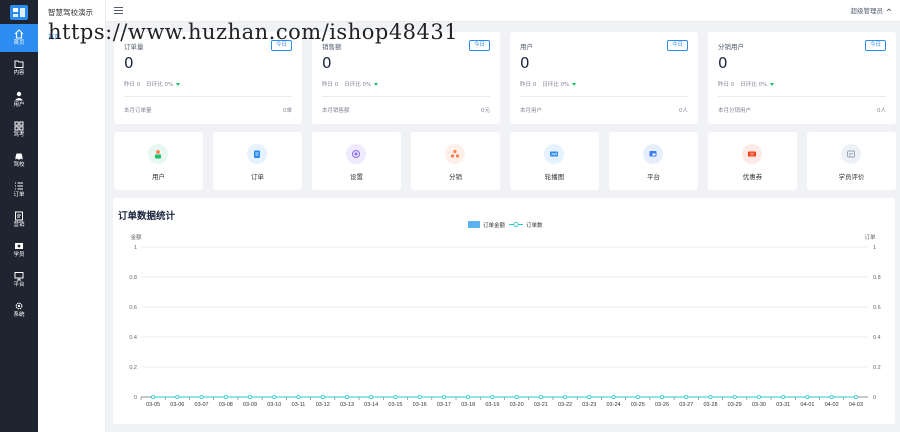 This screenshot has height=432, width=900. What do you see at coordinates (19, 105) in the screenshot?
I see `rail-label: 用户` at bounding box center [19, 105].